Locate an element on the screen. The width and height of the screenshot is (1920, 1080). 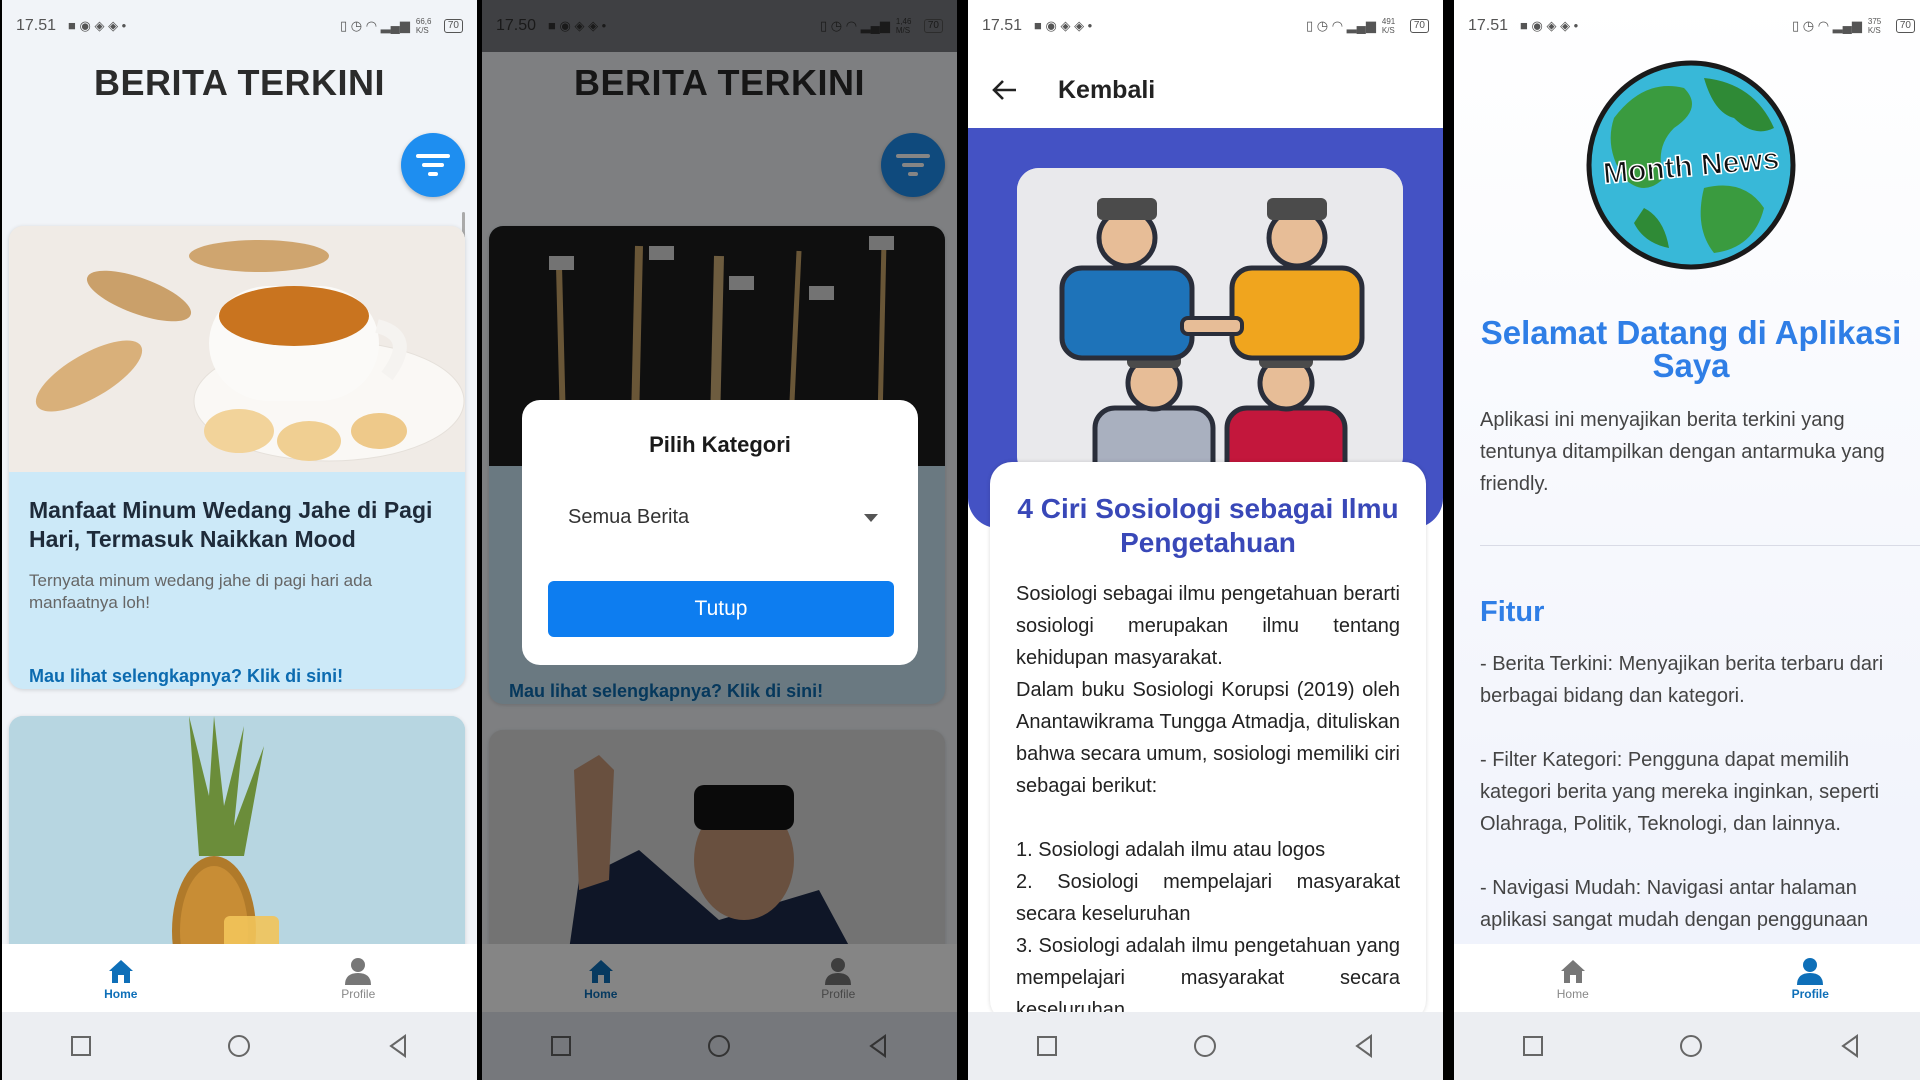
news-image-ginger-tea is located at coordinates (237, 349).